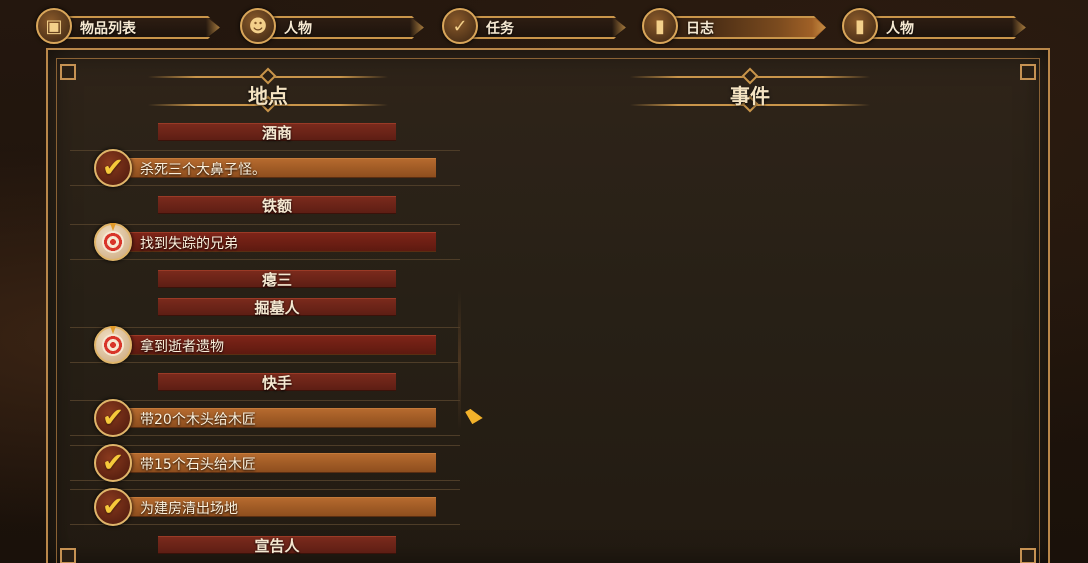 The image size is (1088, 563). What do you see at coordinates (277, 205) in the screenshot?
I see `location-header: 铁额` at bounding box center [277, 205].